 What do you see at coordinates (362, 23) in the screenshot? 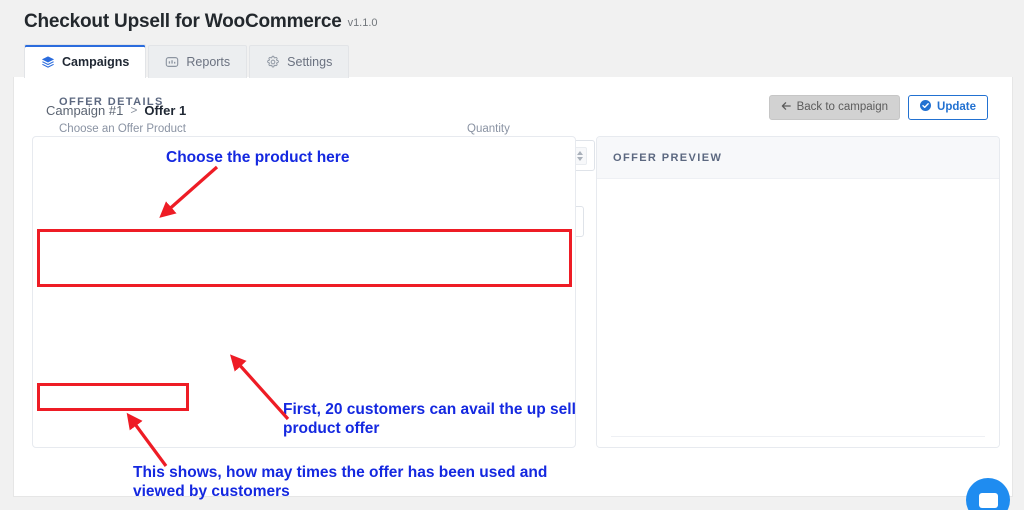
I see `version-label: v1.1.0` at bounding box center [362, 23].